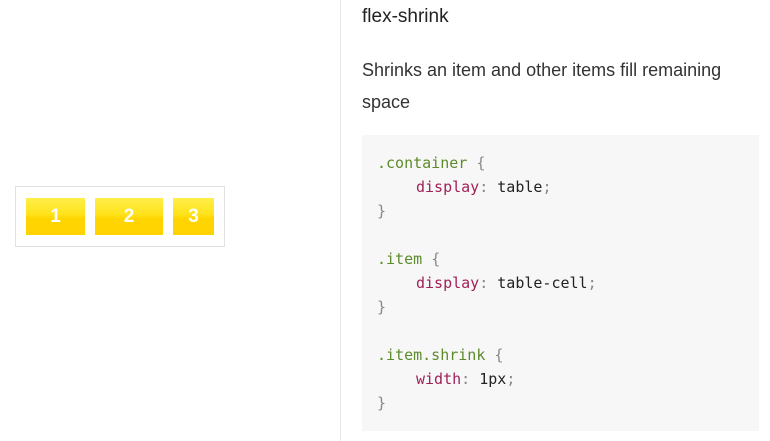 The image size is (770, 441). What do you see at coordinates (431, 355) in the screenshot?
I see `css-selector: .item.shrink` at bounding box center [431, 355].